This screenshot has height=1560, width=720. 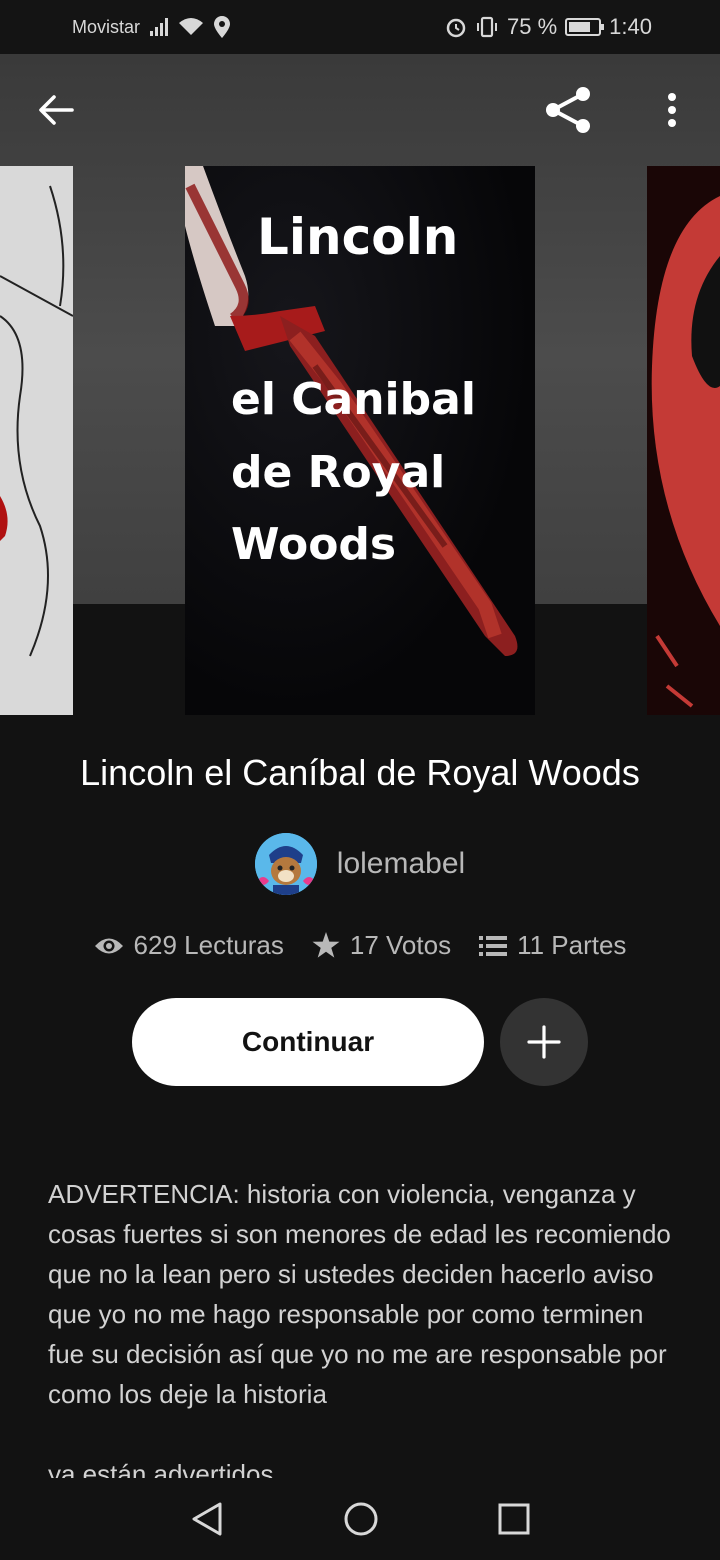 What do you see at coordinates (456, 28) in the screenshot?
I see `alarm-icon` at bounding box center [456, 28].